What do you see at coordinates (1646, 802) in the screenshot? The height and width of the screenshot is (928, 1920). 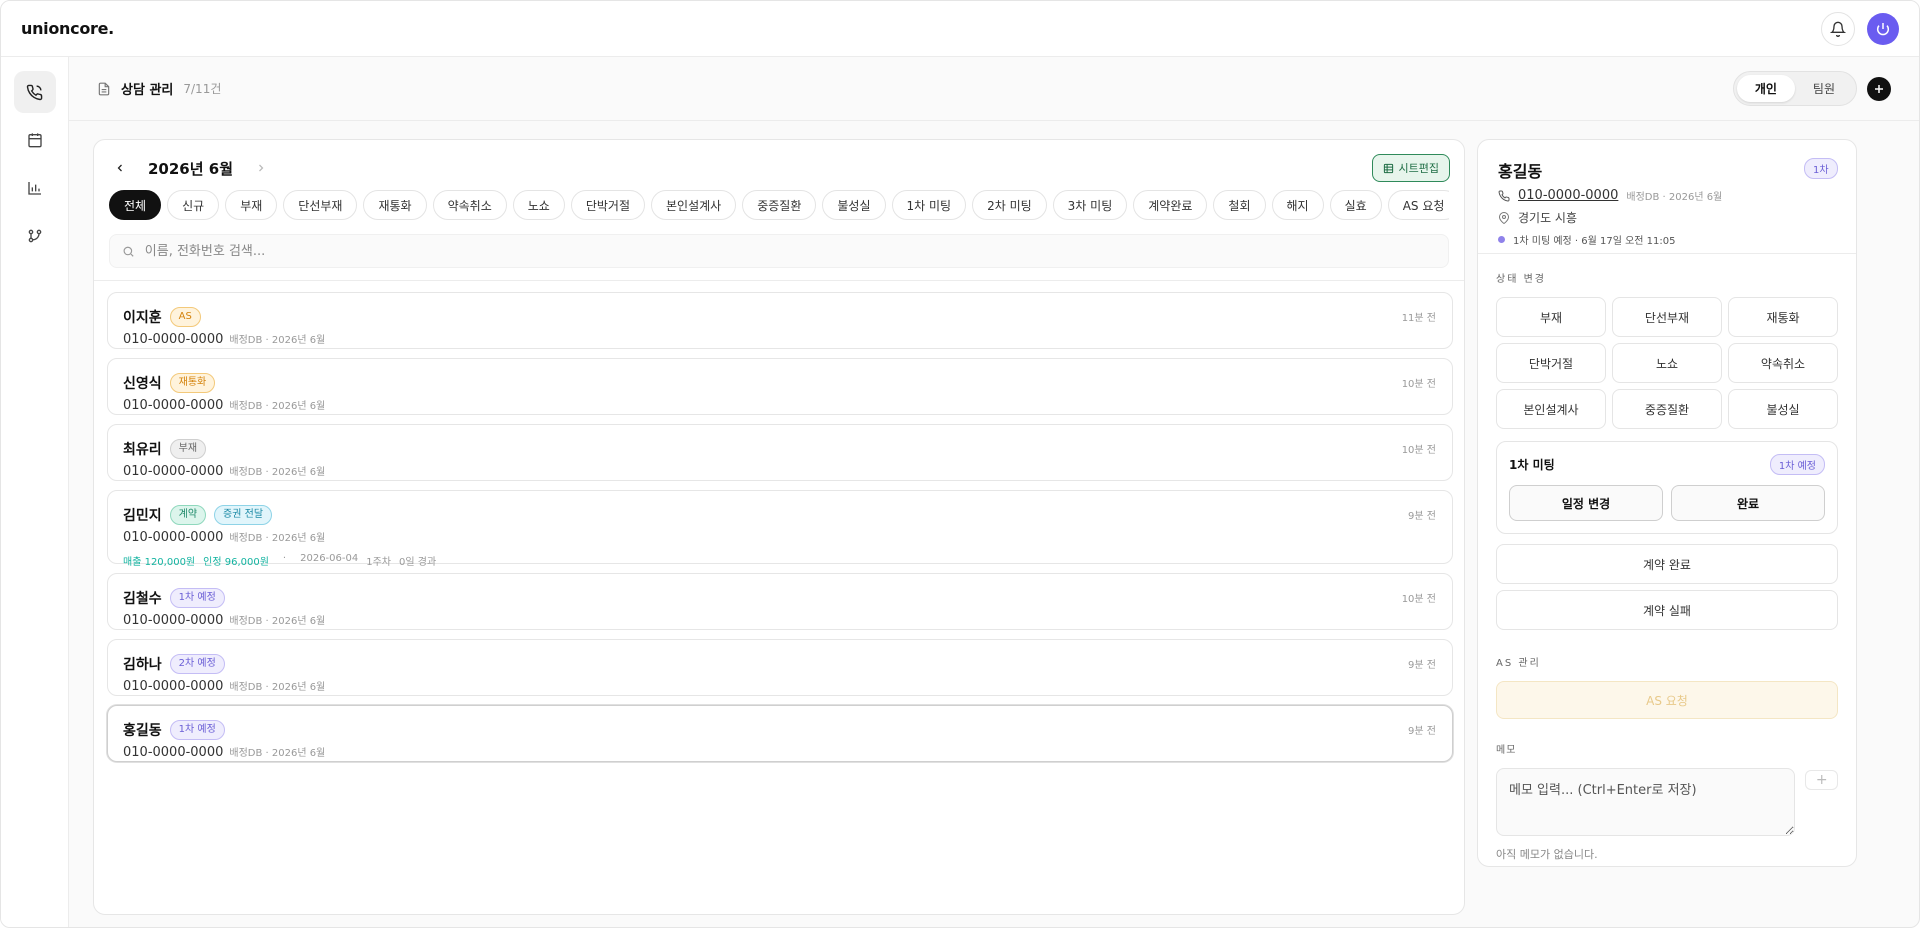 I see `memo-input` at bounding box center [1646, 802].